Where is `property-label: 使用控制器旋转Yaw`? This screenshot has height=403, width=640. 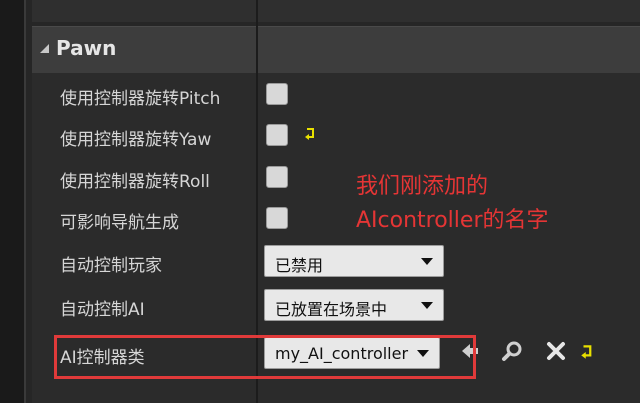
property-label: 使用控制器旋转Yaw is located at coordinates (136, 140).